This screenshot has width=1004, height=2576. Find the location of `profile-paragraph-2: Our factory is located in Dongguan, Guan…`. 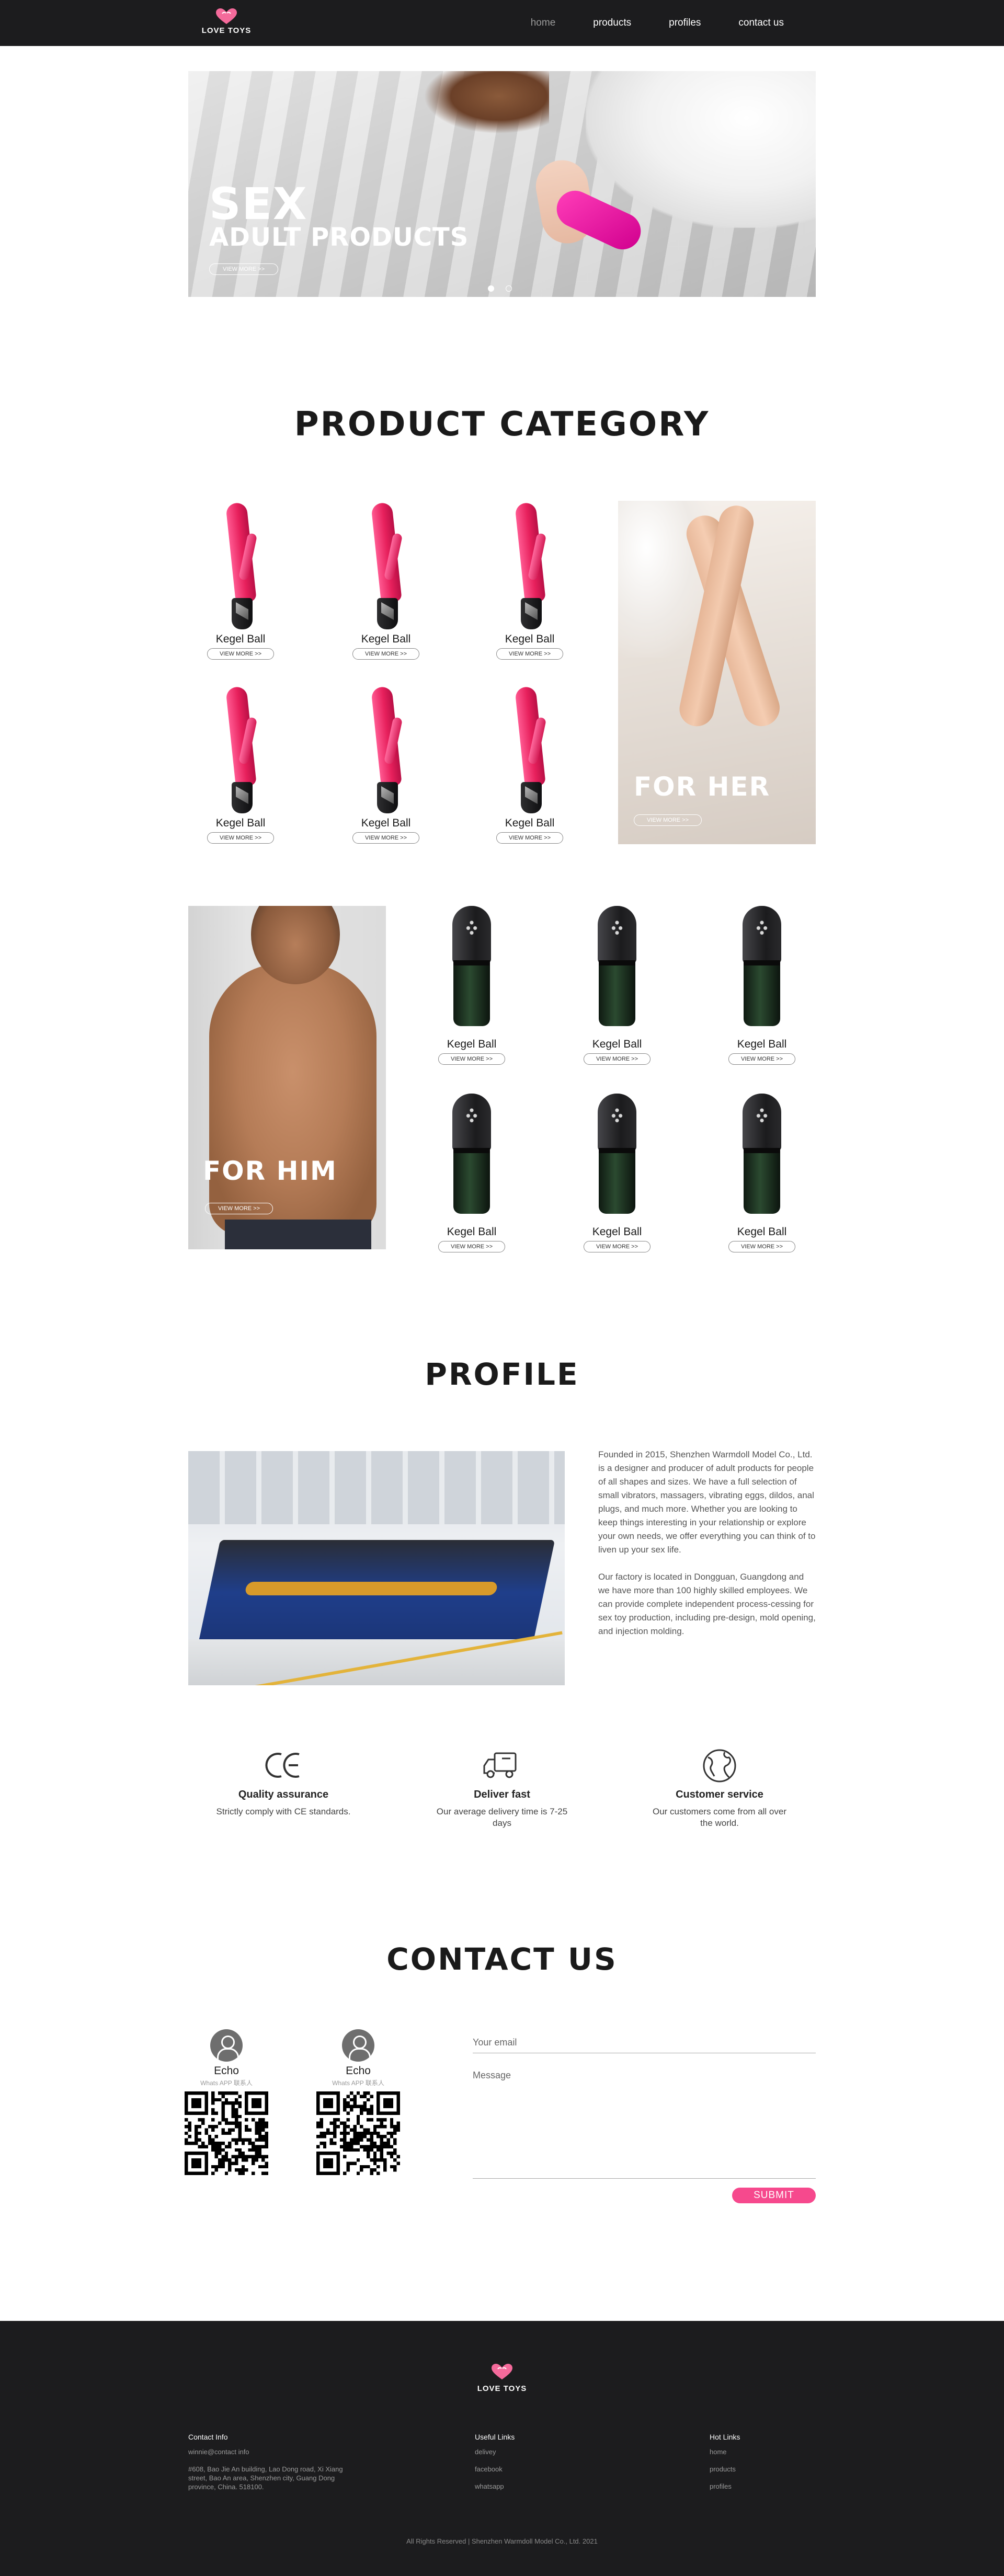

profile-paragraph-2: Our factory is located in Dongguan, Guan… is located at coordinates (707, 1604).